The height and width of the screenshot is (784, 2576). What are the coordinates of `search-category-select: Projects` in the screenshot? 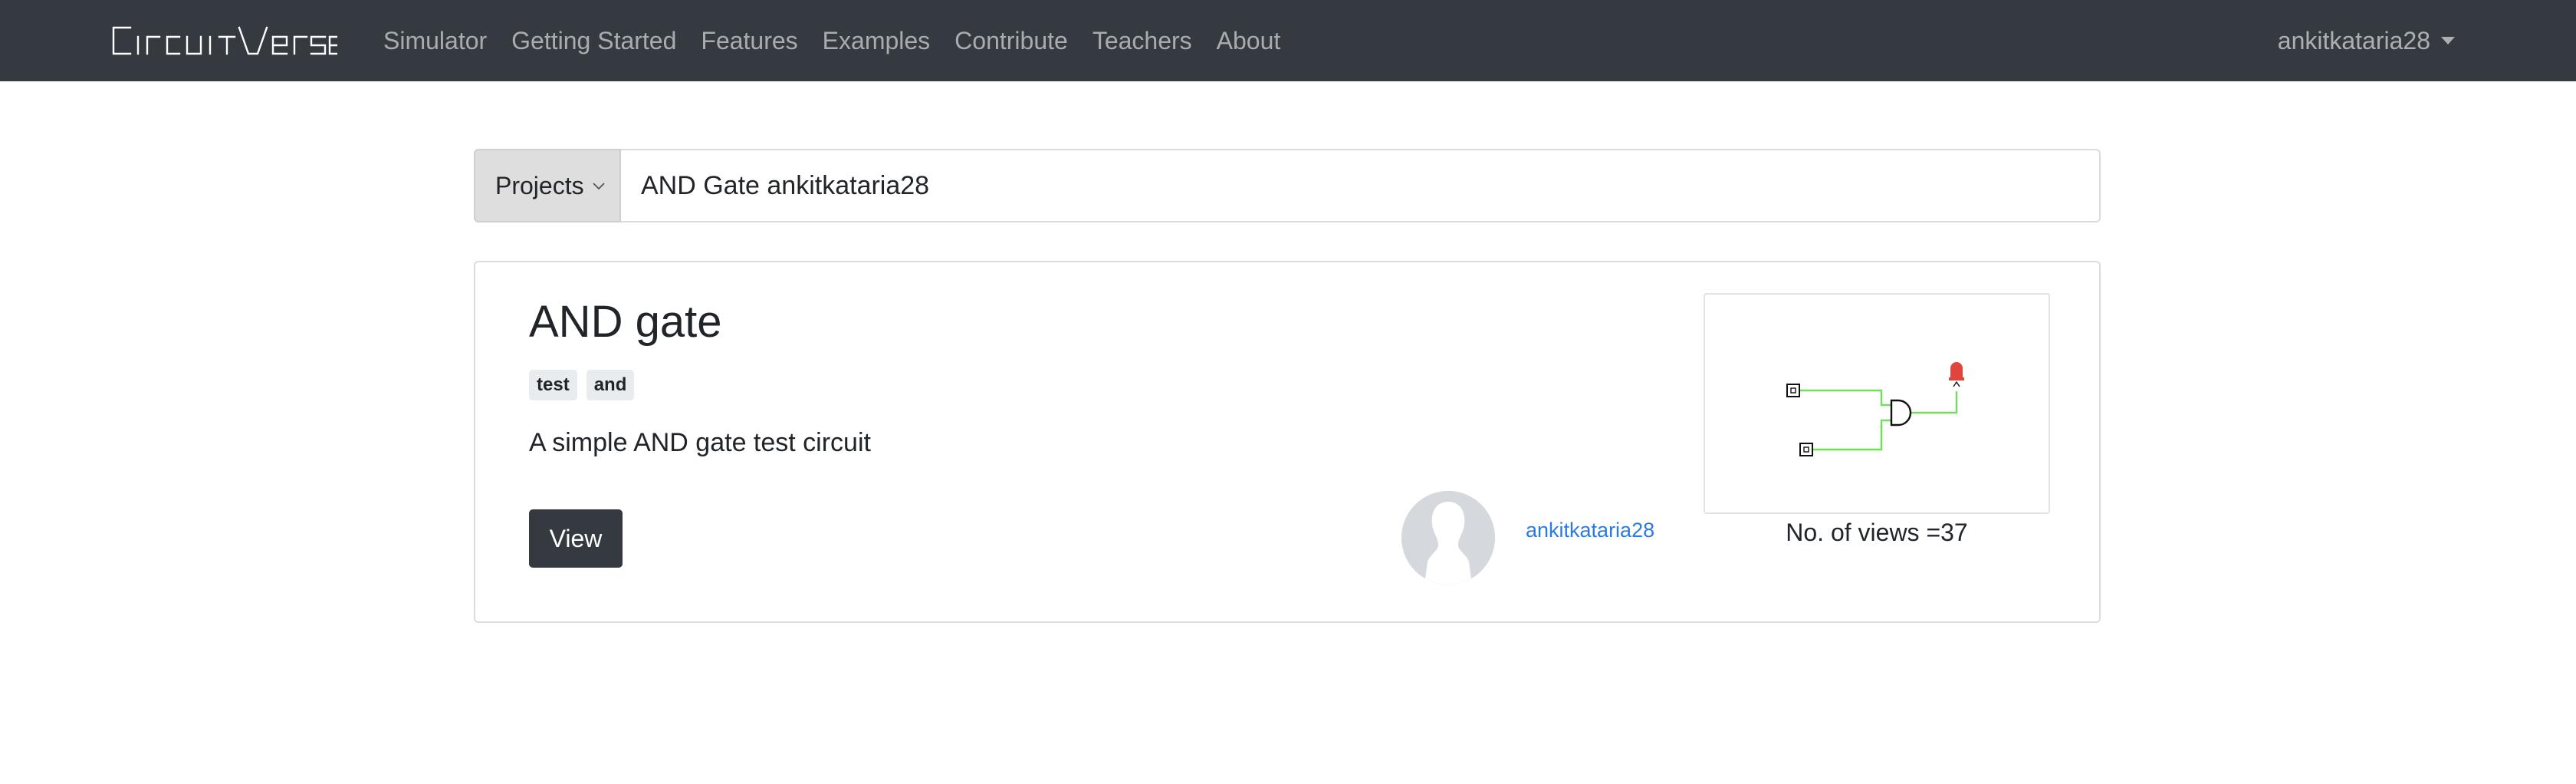 It's located at (548, 185).